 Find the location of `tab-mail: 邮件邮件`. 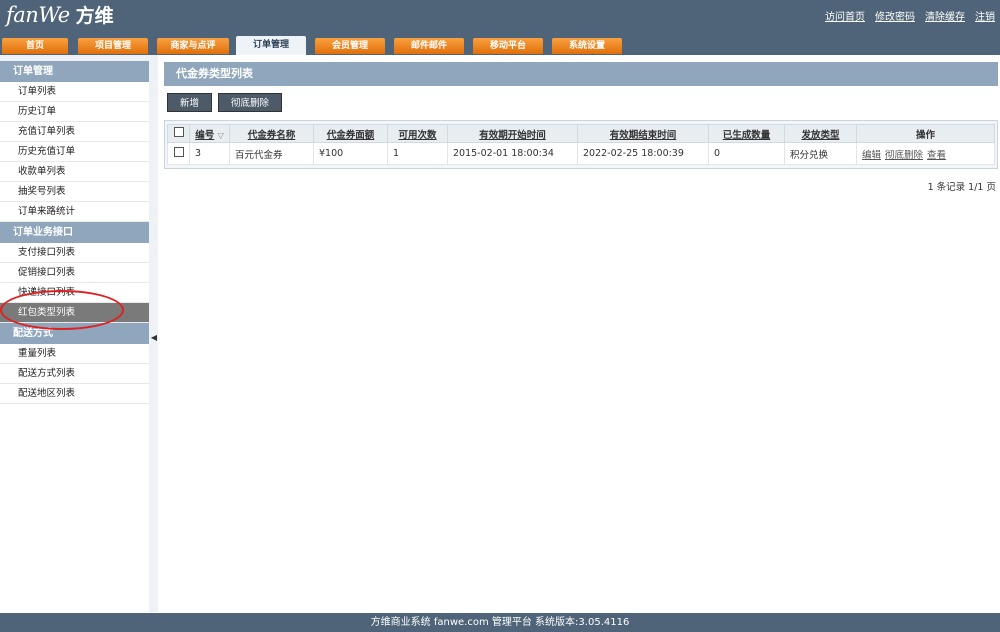

tab-mail: 邮件邮件 is located at coordinates (429, 46).